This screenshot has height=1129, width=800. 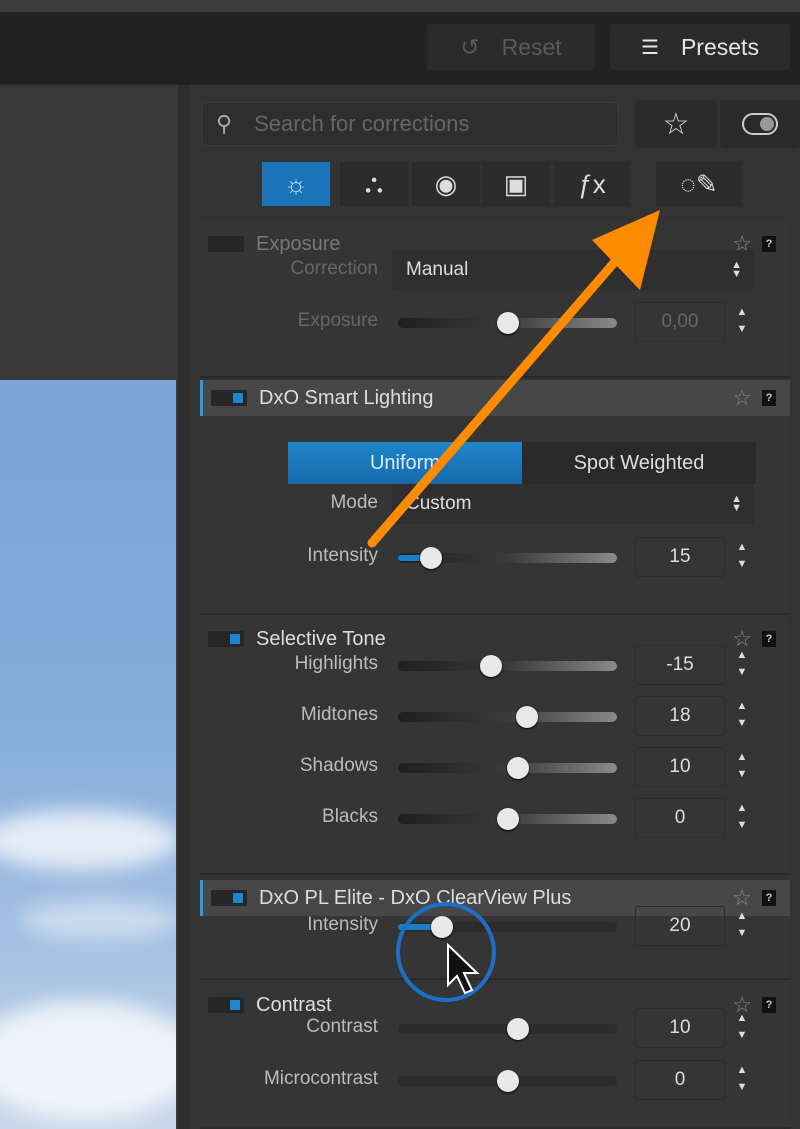 I want to click on value-field: 20, so click(x=680, y=926).